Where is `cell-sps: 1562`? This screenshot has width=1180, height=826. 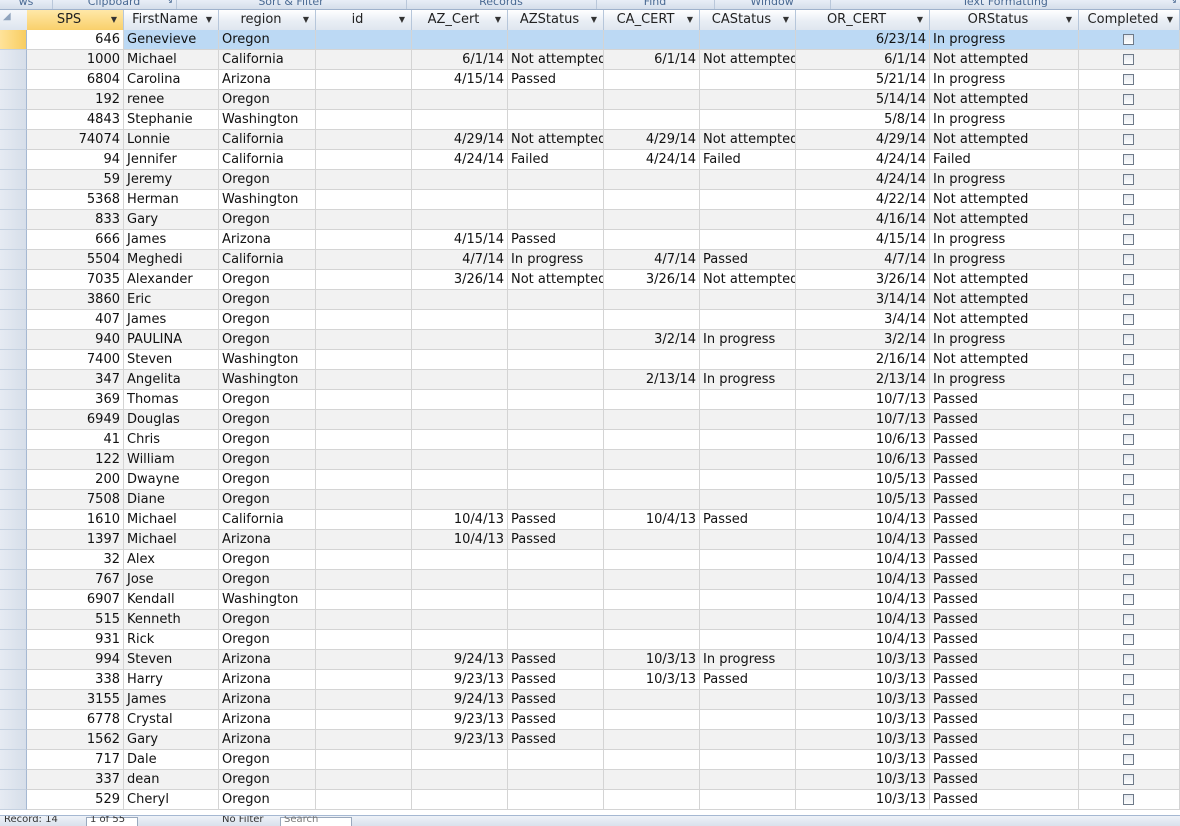 cell-sps: 1562 is located at coordinates (75, 740).